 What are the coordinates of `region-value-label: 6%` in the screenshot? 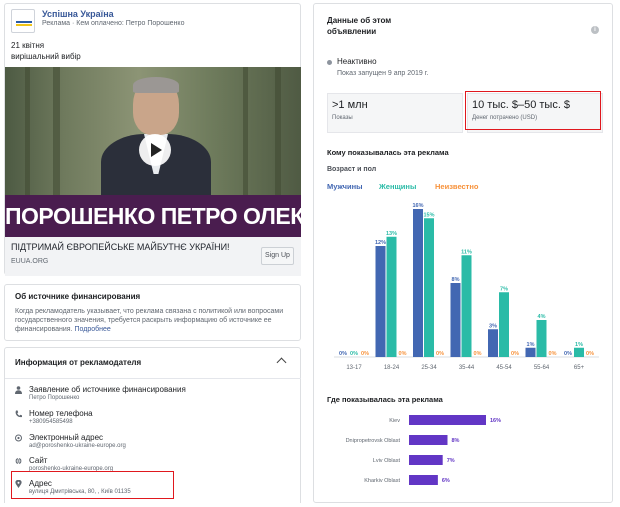 It's located at (446, 481).